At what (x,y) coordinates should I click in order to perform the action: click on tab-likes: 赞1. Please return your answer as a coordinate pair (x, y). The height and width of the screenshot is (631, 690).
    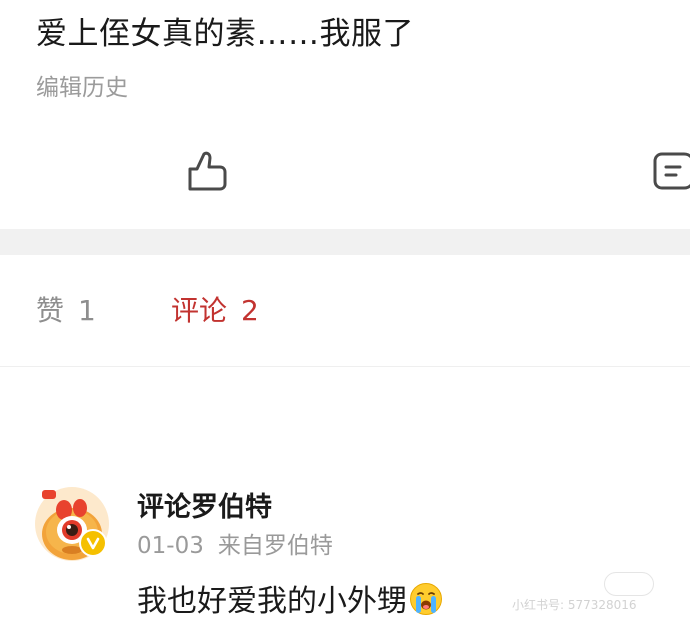
    Looking at the image, I should click on (66, 311).